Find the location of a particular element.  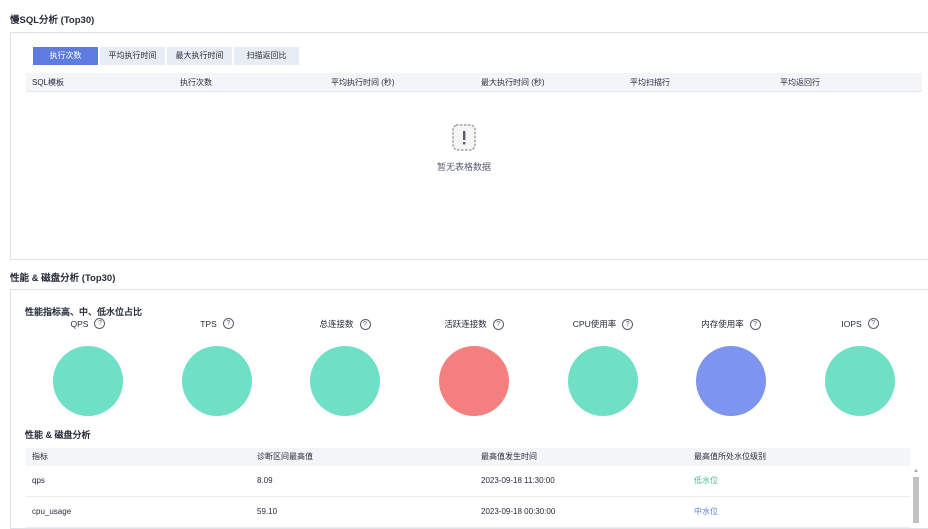

metric-label: 活跃连接数 is located at coordinates (465, 324).